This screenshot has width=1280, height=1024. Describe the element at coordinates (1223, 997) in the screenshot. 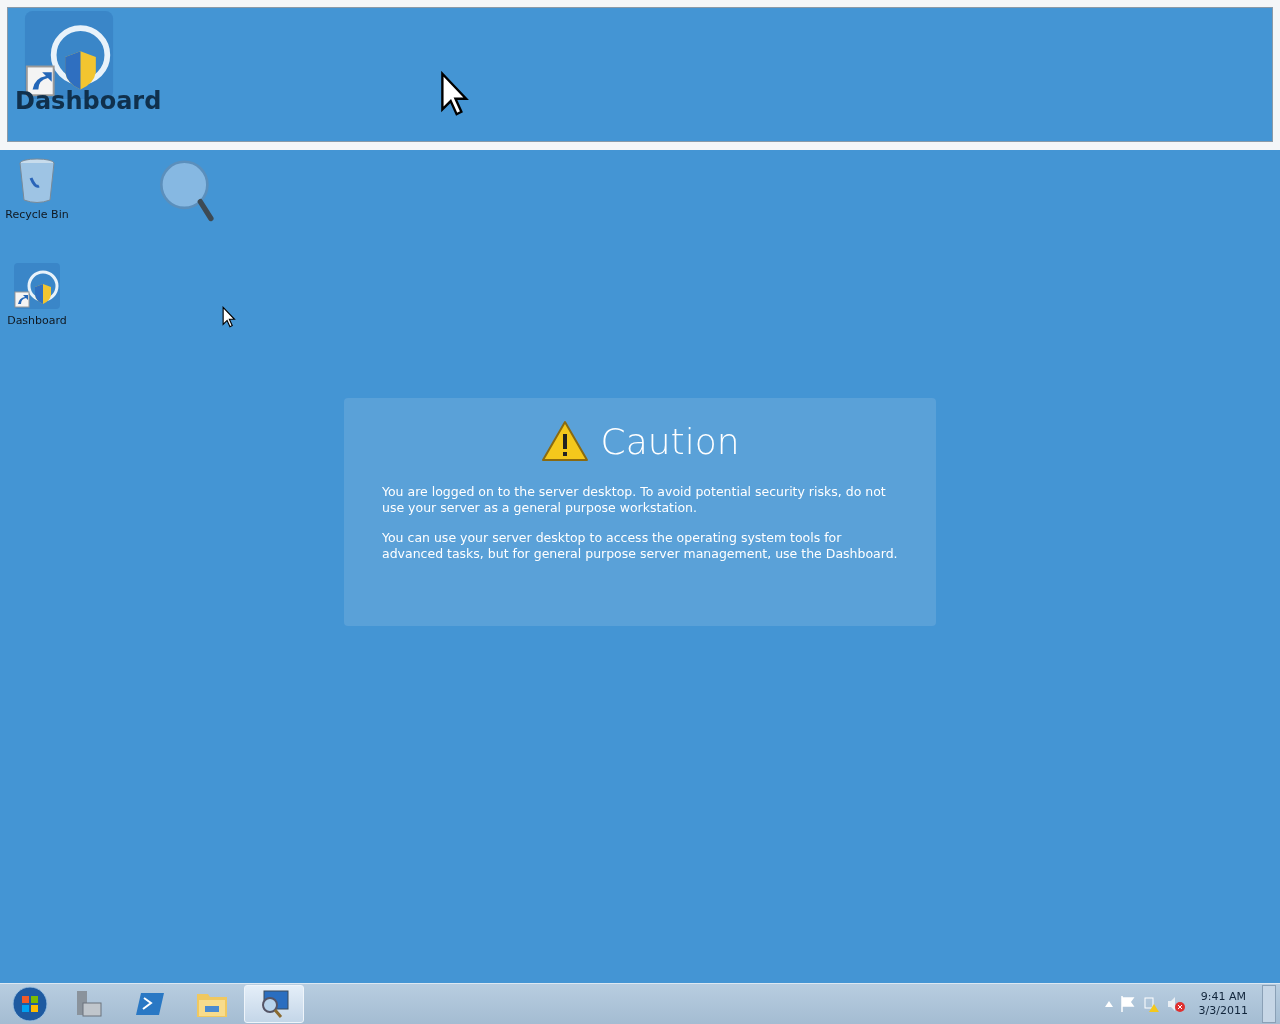

I see `clock-time: 9:41 AM` at that location.